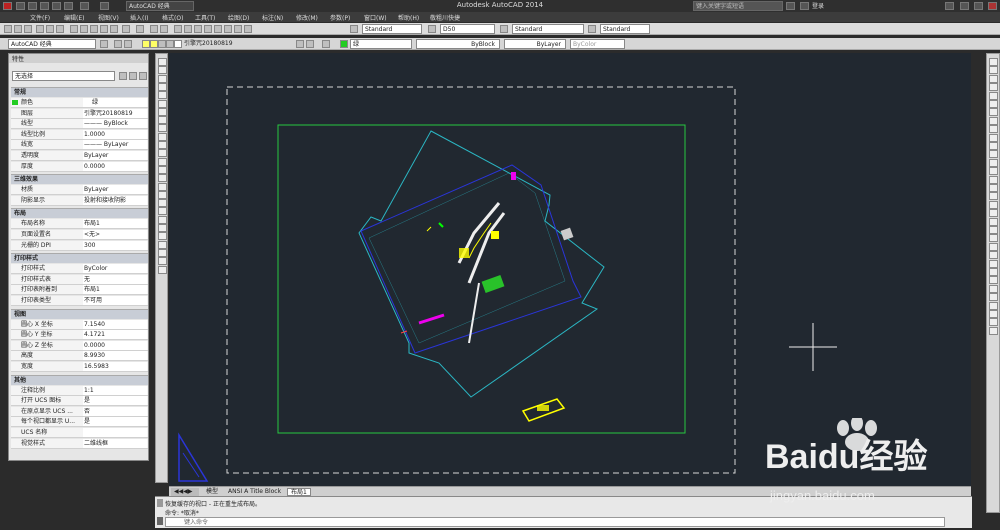 The image size is (1000, 530). Describe the element at coordinates (326, 44) in the screenshot. I see `layer-match-icon` at that location.